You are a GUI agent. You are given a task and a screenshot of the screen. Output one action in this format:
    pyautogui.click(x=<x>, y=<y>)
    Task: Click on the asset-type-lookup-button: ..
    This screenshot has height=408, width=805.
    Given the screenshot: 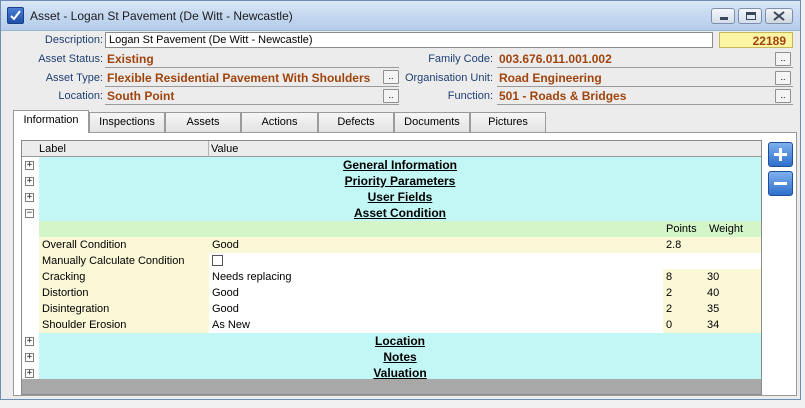 What is the action you would take?
    pyautogui.click(x=391, y=77)
    